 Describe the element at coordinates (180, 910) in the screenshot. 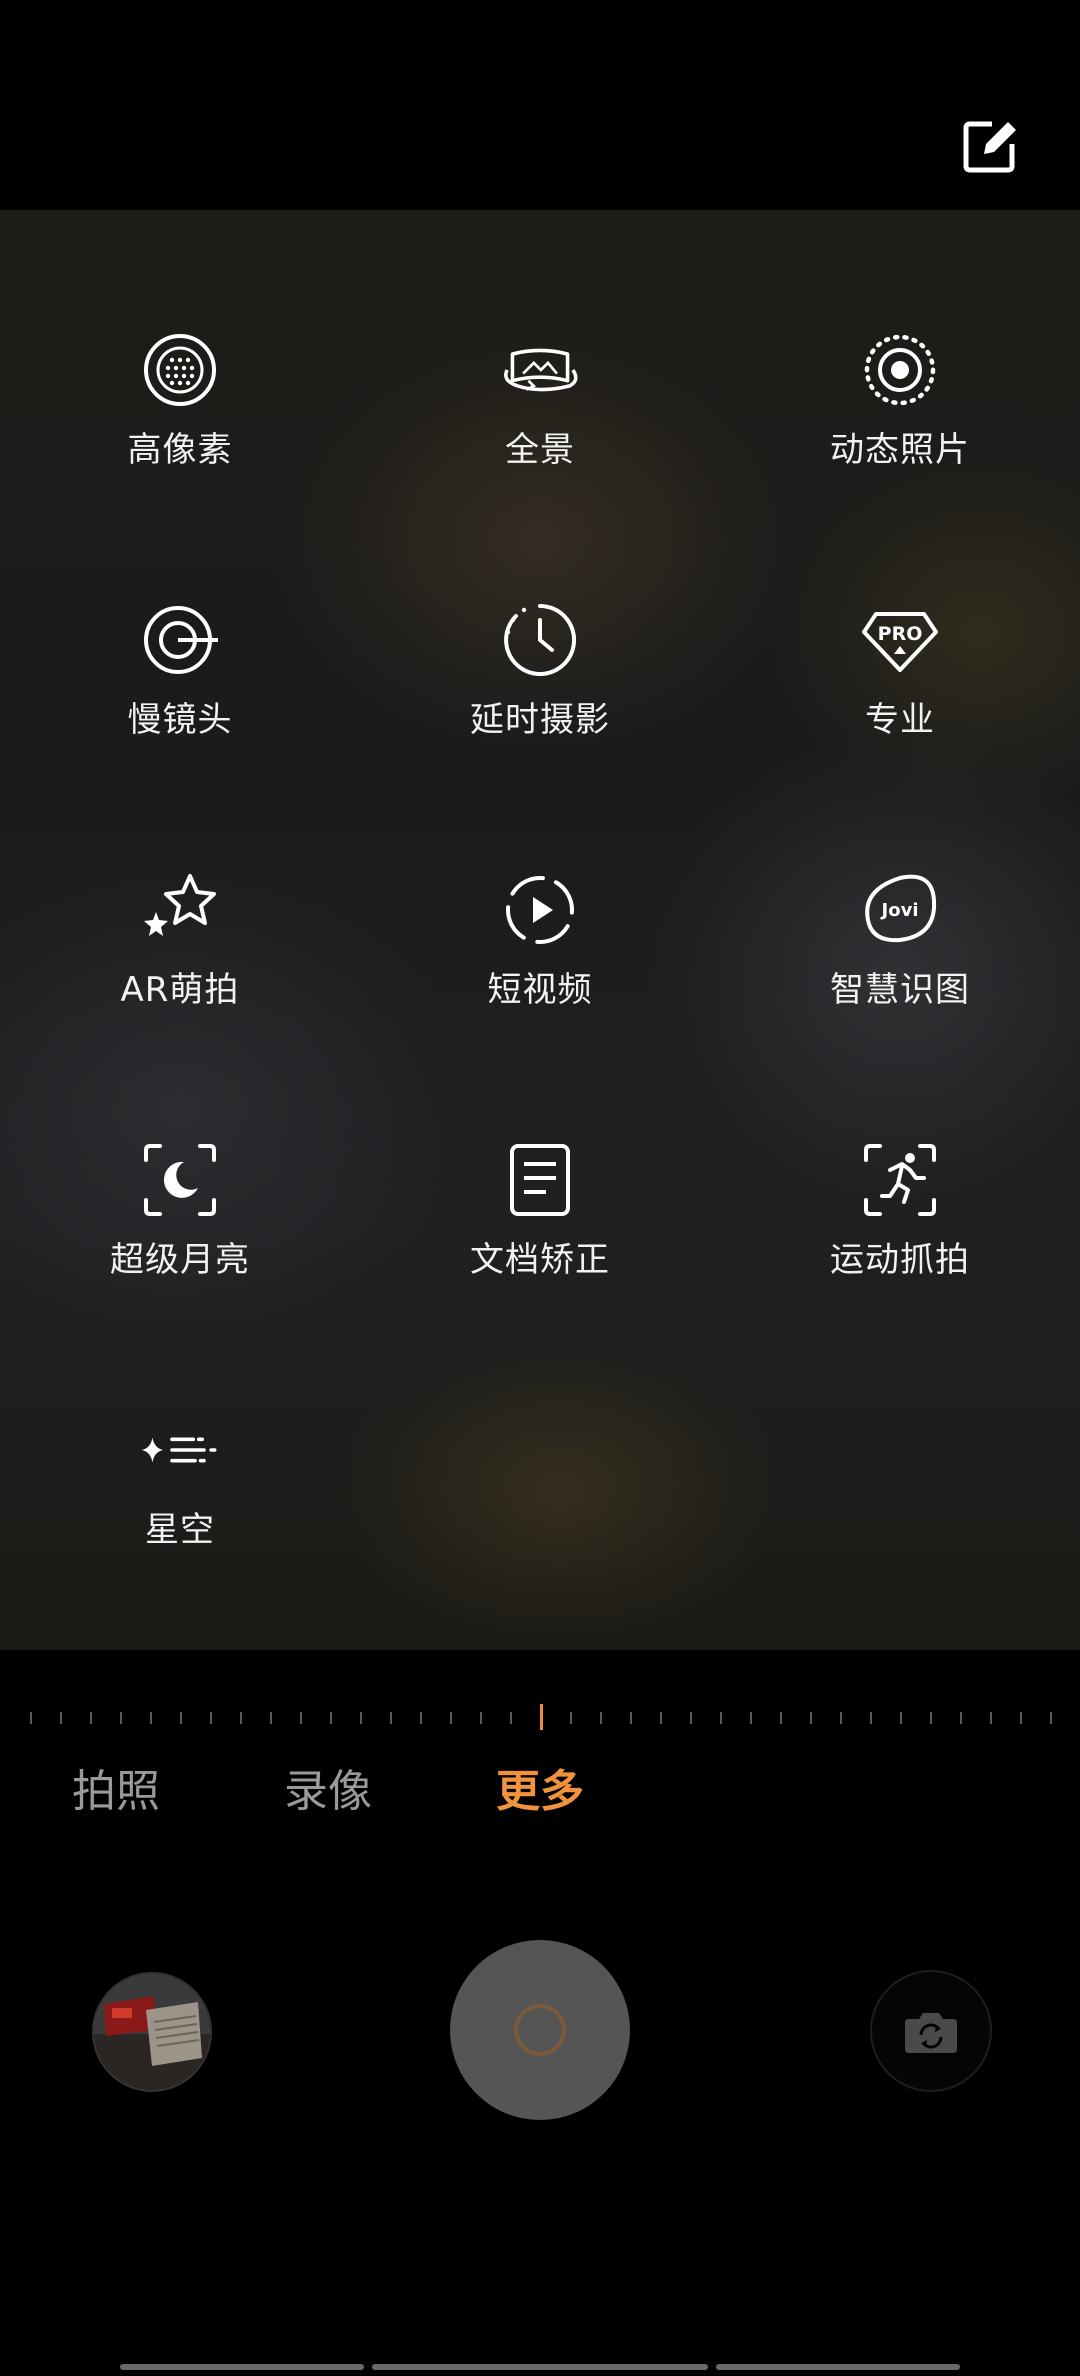

I see `ar-stars-icon` at that location.